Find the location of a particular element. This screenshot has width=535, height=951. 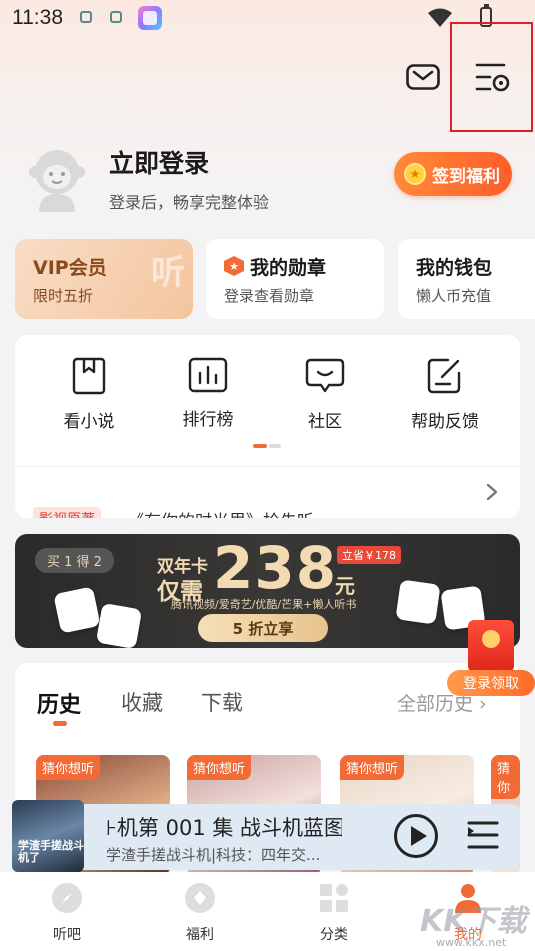

tab-history: 历史 is located at coordinates (59, 703).